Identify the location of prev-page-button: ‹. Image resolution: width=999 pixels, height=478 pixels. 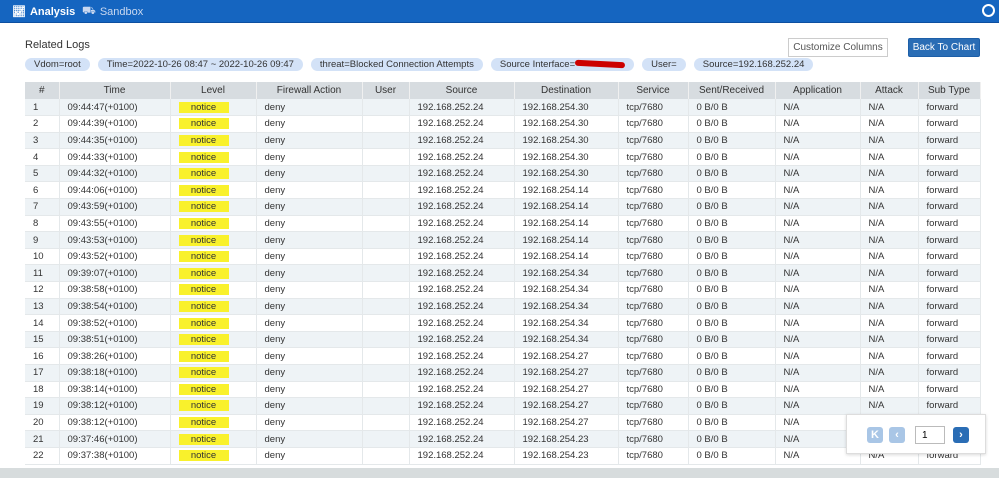
(897, 435).